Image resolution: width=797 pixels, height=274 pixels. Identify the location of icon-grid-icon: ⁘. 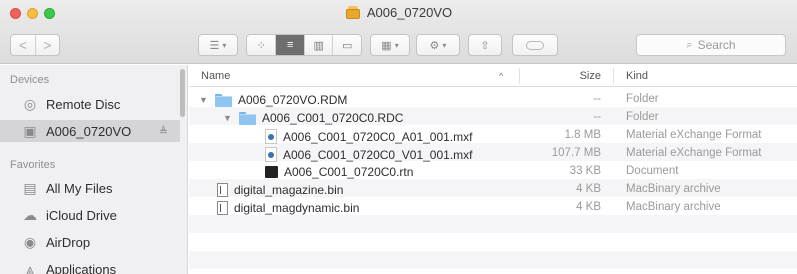
(261, 45).